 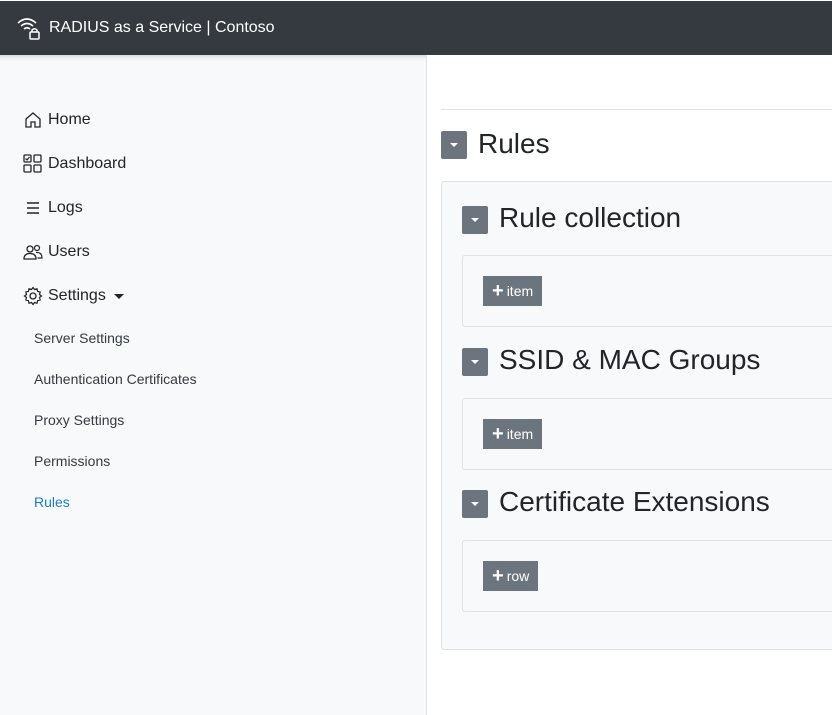 What do you see at coordinates (647, 576) in the screenshot?
I see `certificate-extensions-card: + row` at bounding box center [647, 576].